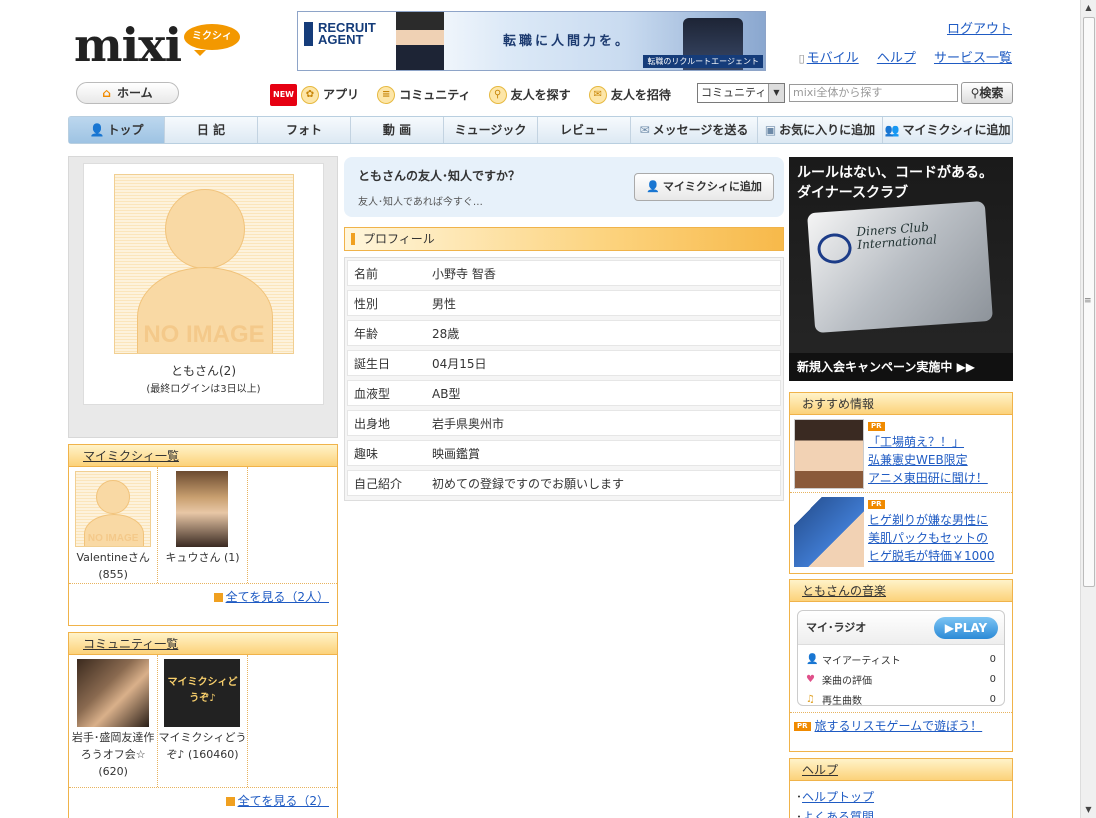  Describe the element at coordinates (203, 800) in the screenshot. I see `community-see-all: 全てを見る（2）` at that location.